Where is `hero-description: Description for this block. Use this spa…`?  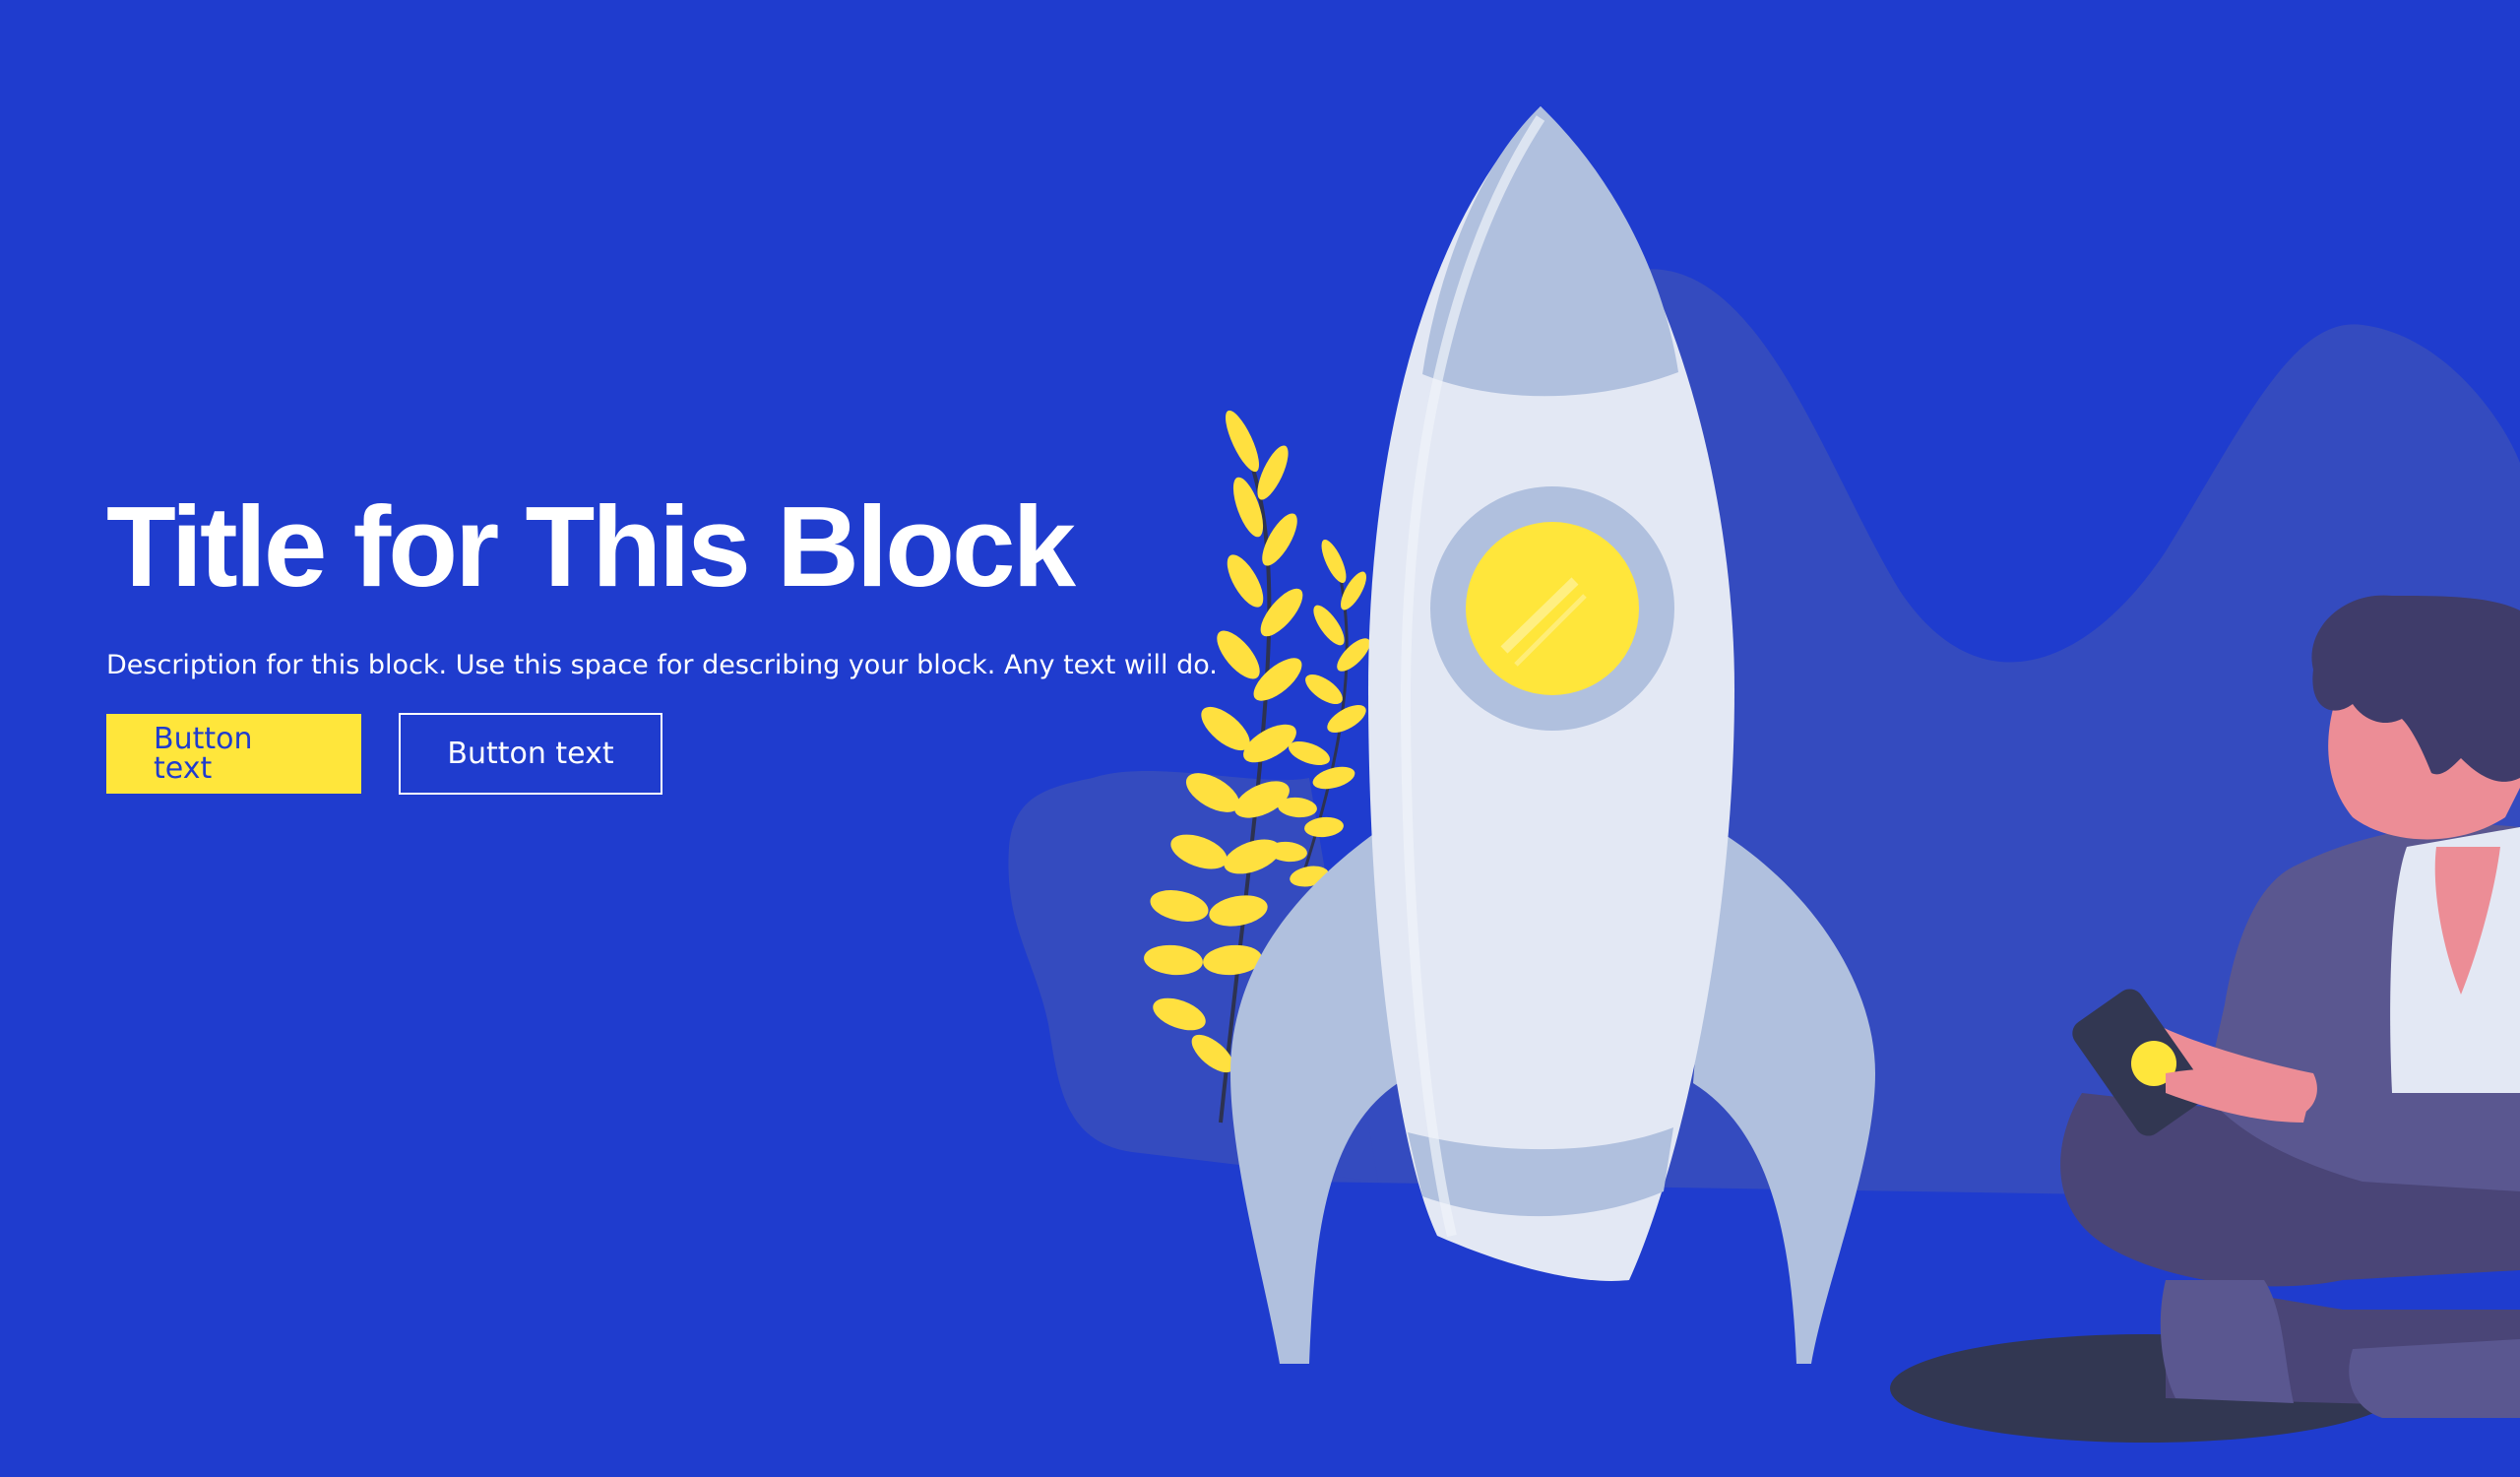 hero-description: Description for this block. Use this spa… is located at coordinates (662, 665).